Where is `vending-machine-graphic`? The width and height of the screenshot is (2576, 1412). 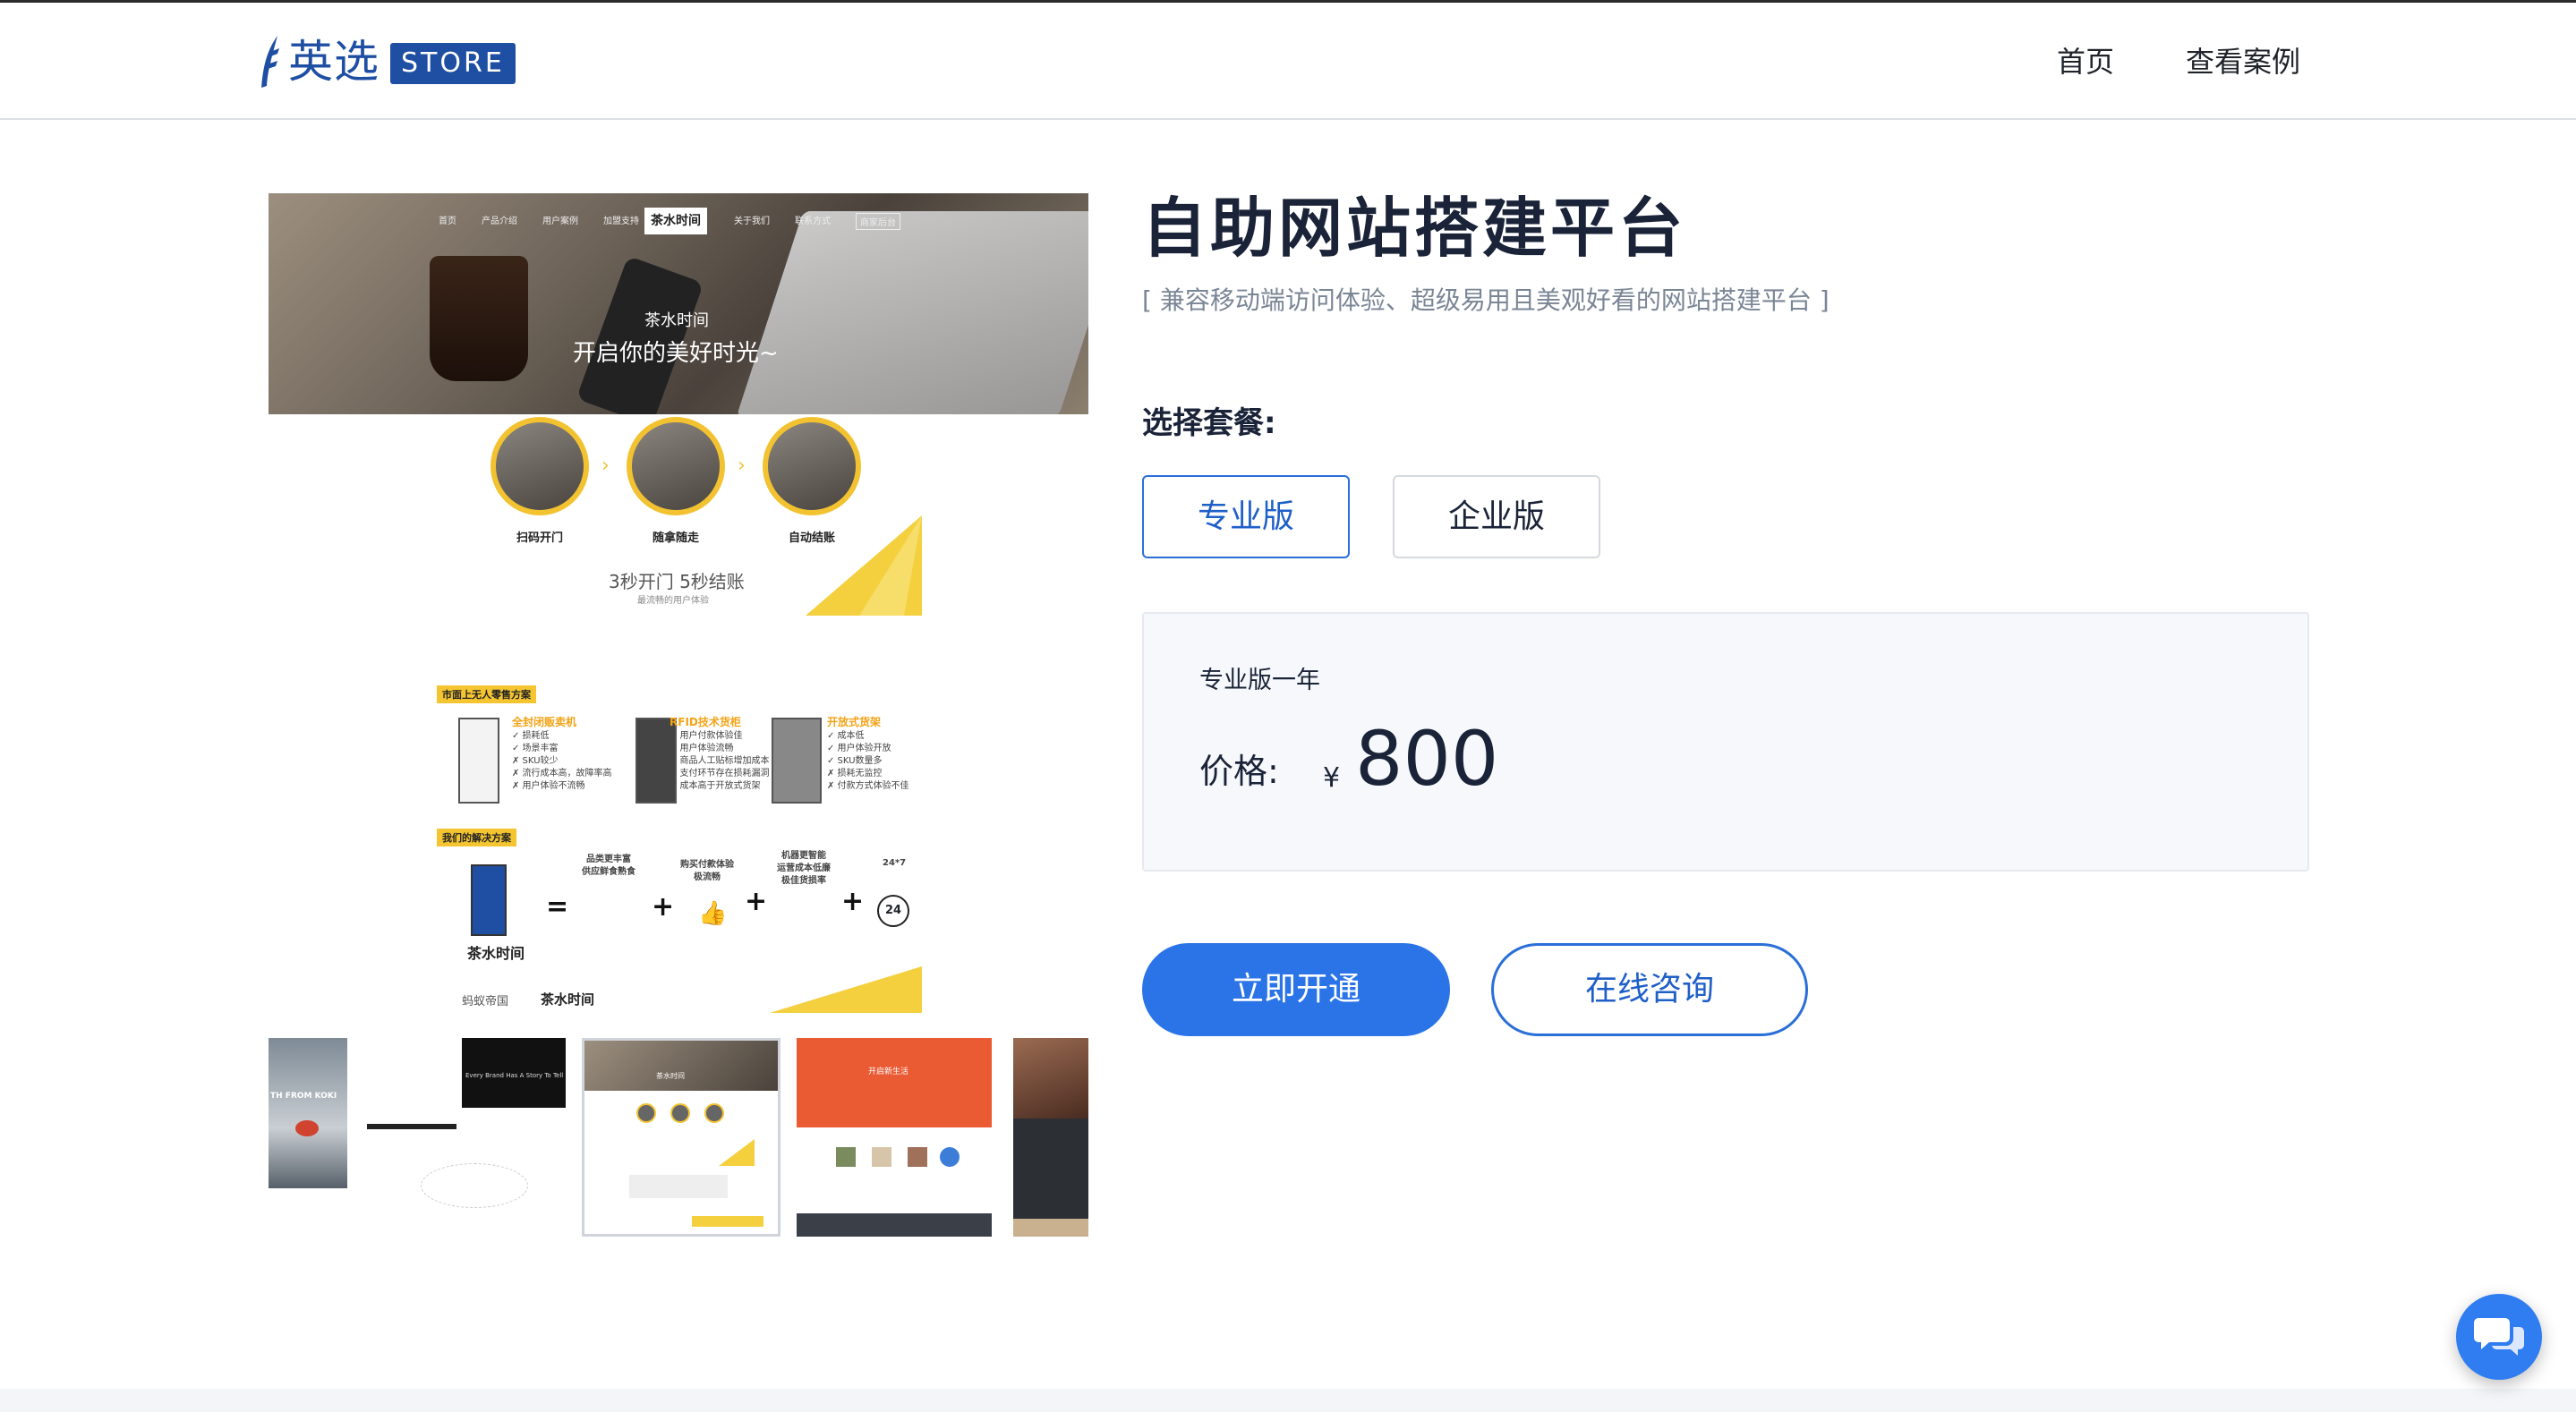 vending-machine-graphic is located at coordinates (478, 761).